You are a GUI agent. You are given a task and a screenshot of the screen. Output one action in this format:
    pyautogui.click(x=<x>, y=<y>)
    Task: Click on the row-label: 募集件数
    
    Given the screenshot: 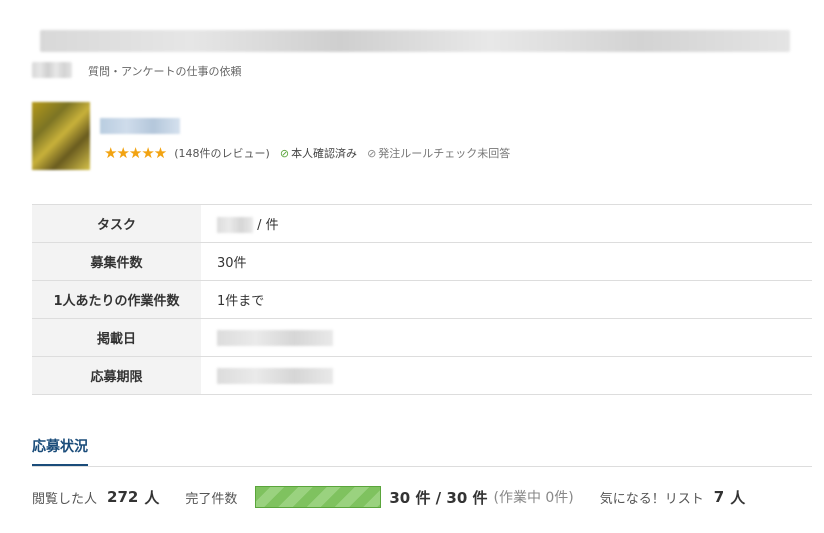 What is the action you would take?
    pyautogui.click(x=116, y=261)
    